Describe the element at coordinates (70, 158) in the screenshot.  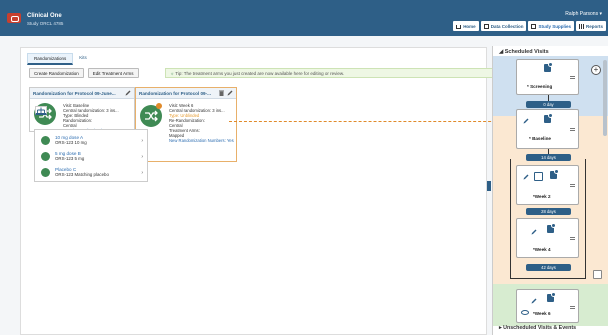
I see `arm-code: ORS-123 5 mg` at that location.